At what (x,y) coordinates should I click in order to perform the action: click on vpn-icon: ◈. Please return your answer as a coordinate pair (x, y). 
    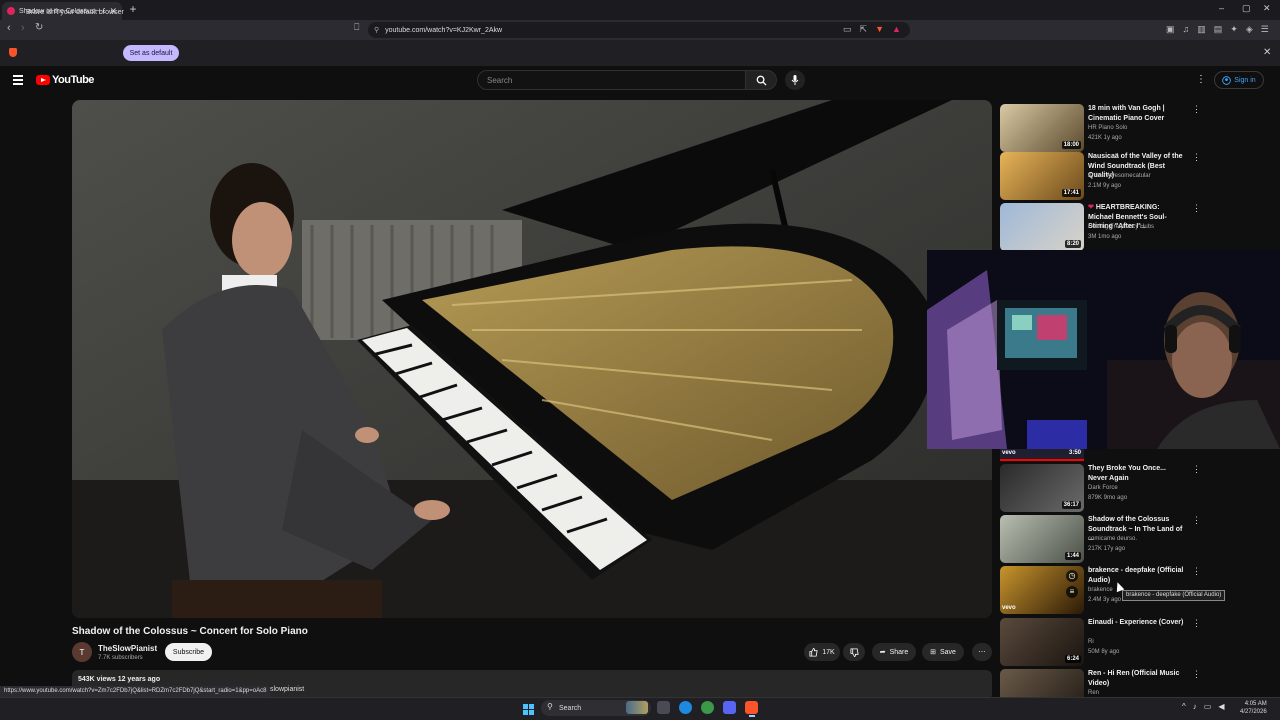
    Looking at the image, I should click on (1249, 29).